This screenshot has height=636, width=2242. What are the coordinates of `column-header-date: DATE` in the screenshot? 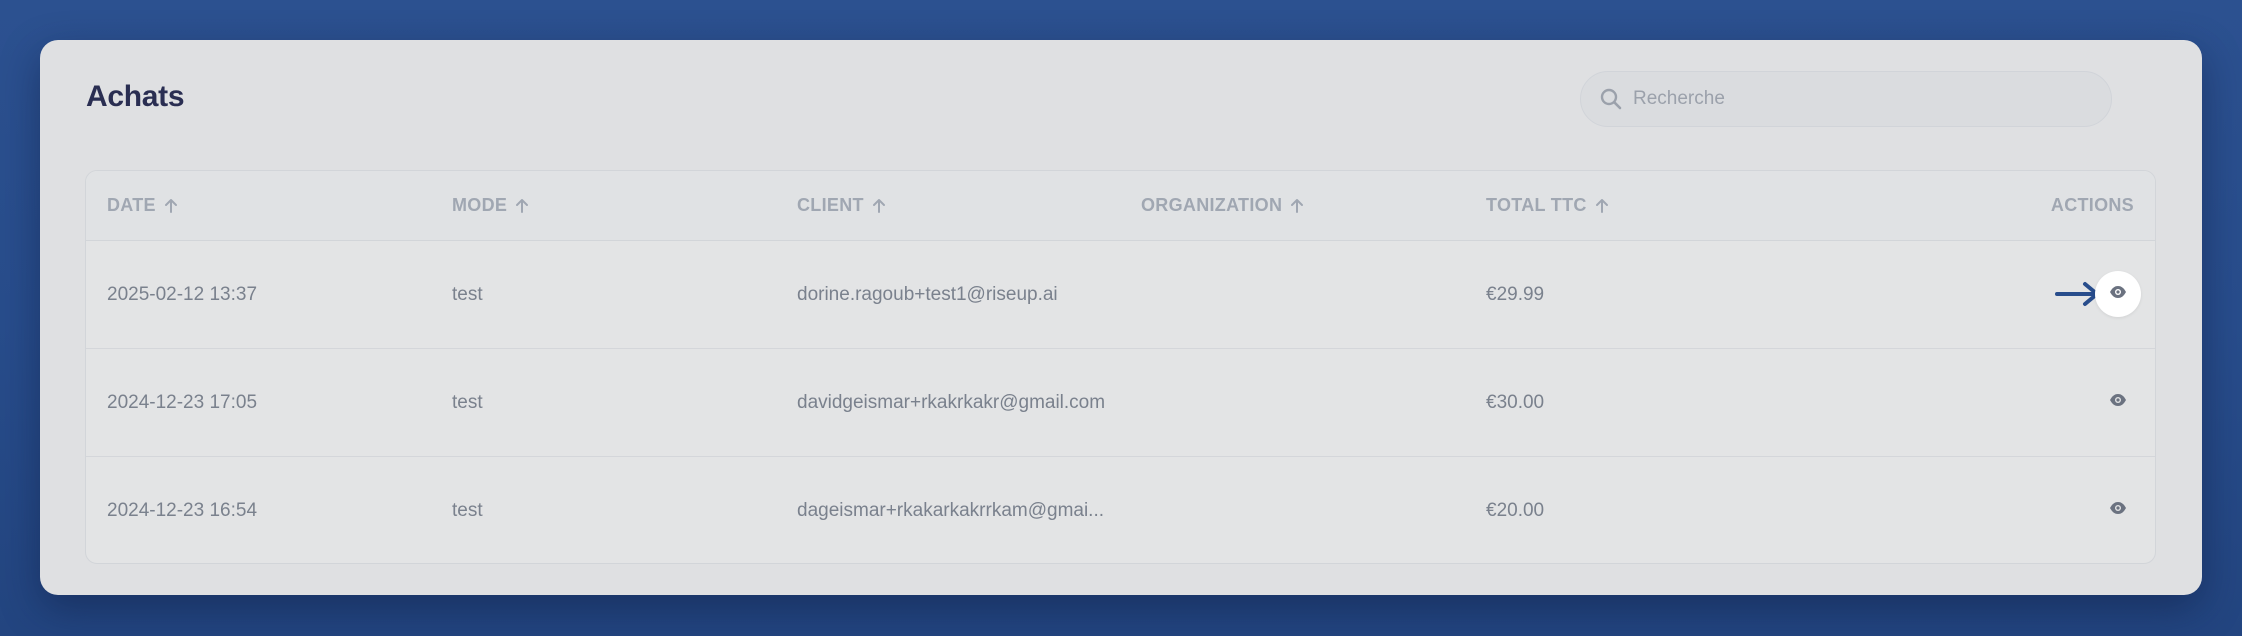 It's located at (142, 205).